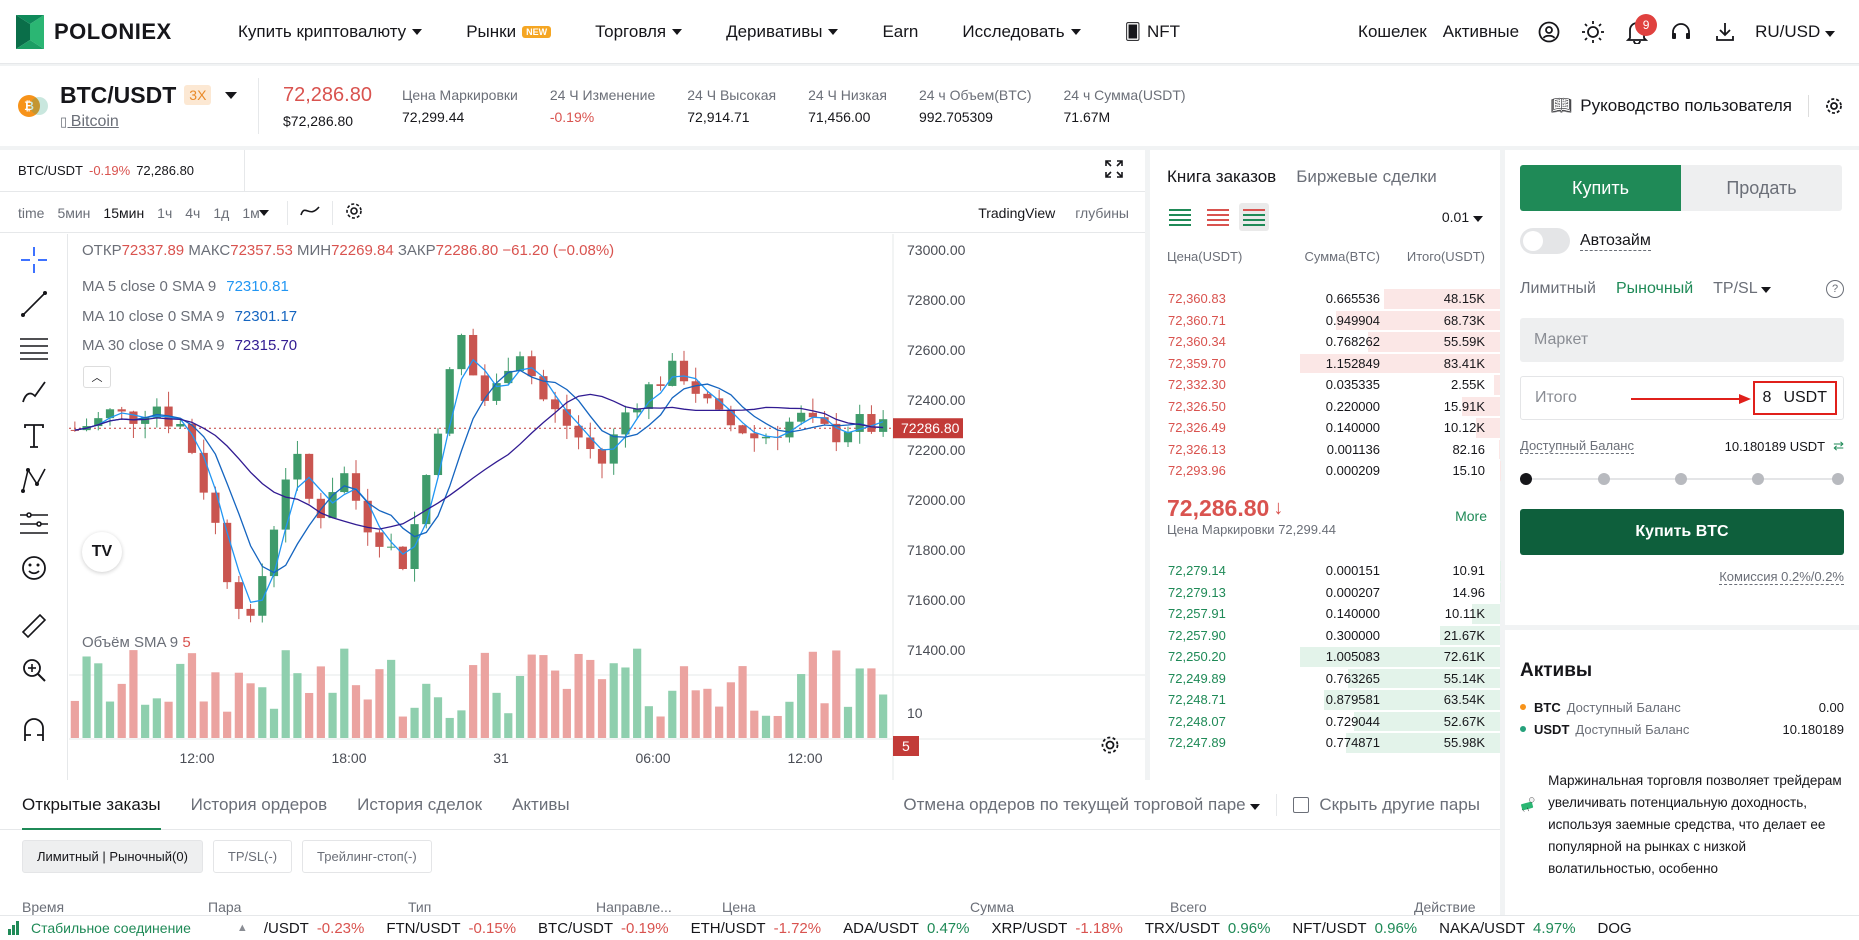  Describe the element at coordinates (310, 212) in the screenshot. I see `indicator-icon` at that location.